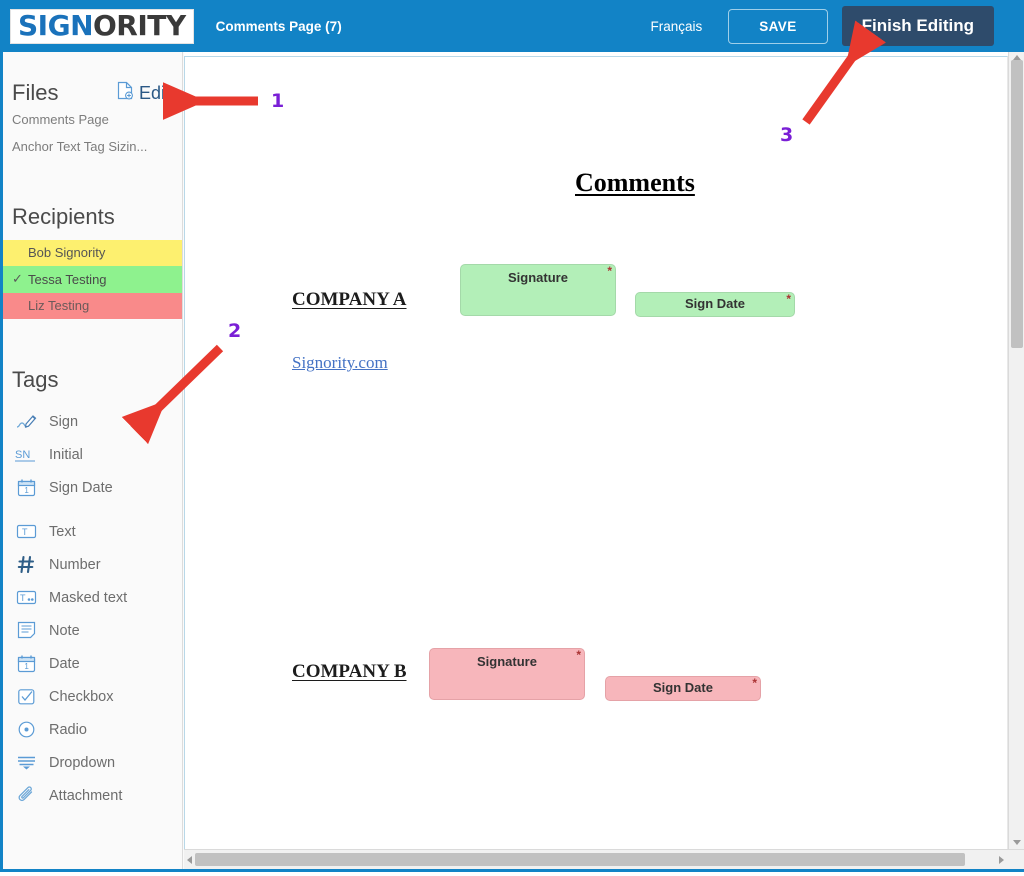  I want to click on top-bar-actions: Français SAVE Finish Editing, so click(822, 26).